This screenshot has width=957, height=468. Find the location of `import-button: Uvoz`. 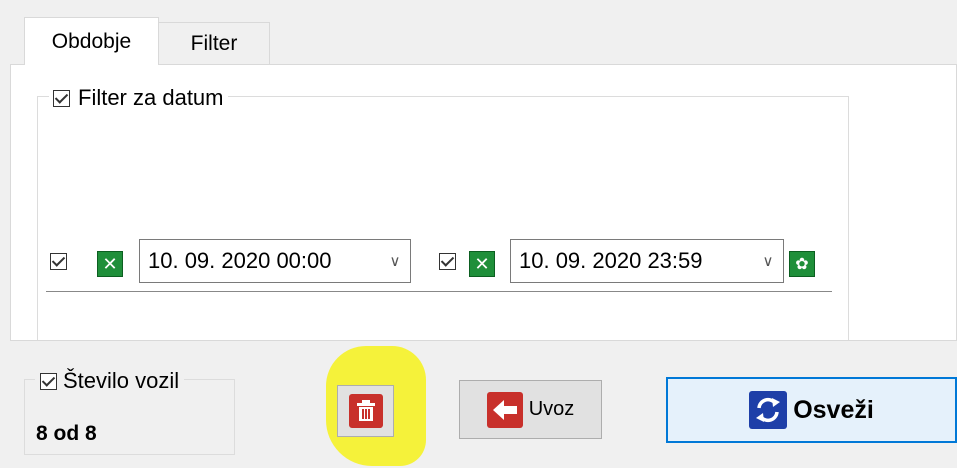

import-button: Uvoz is located at coordinates (530, 409).